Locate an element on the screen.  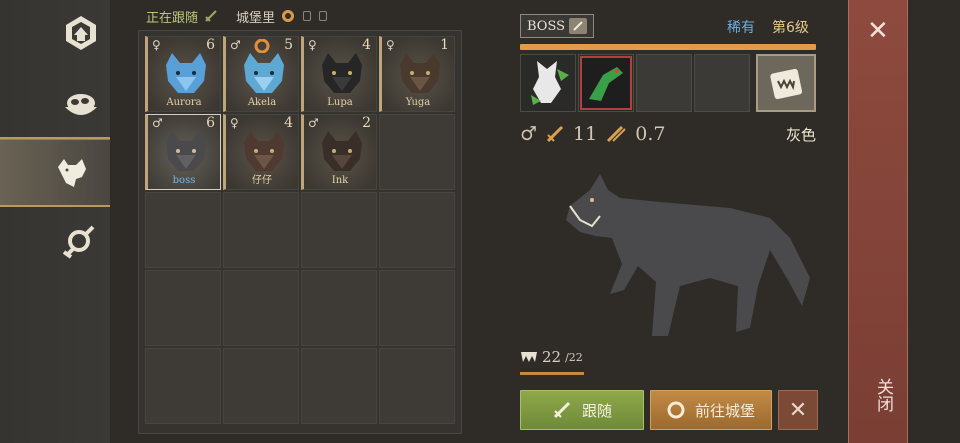
speed-icon is located at coordinates (616, 134).